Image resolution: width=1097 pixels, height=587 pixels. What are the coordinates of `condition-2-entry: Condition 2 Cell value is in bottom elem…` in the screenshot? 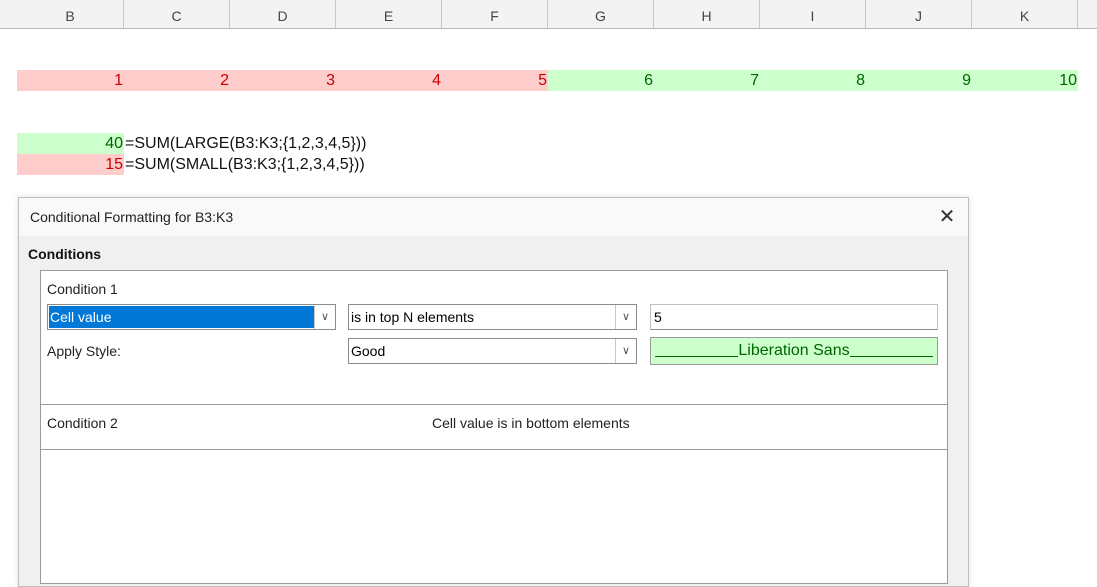 It's located at (494, 427).